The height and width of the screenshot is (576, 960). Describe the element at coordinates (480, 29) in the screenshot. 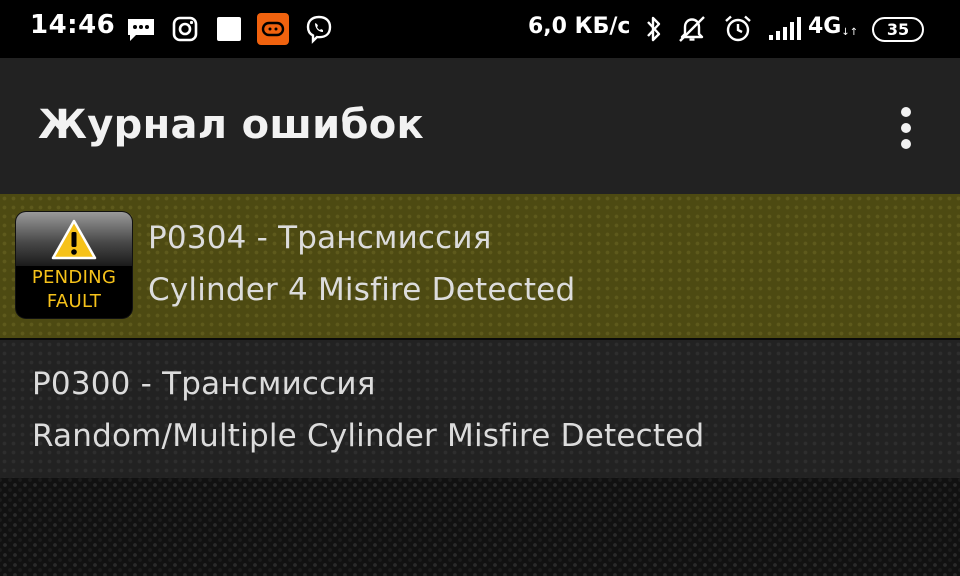

I see `status-bar: 14:46 6,0 КБ/с 4G↓↑ 35` at that location.